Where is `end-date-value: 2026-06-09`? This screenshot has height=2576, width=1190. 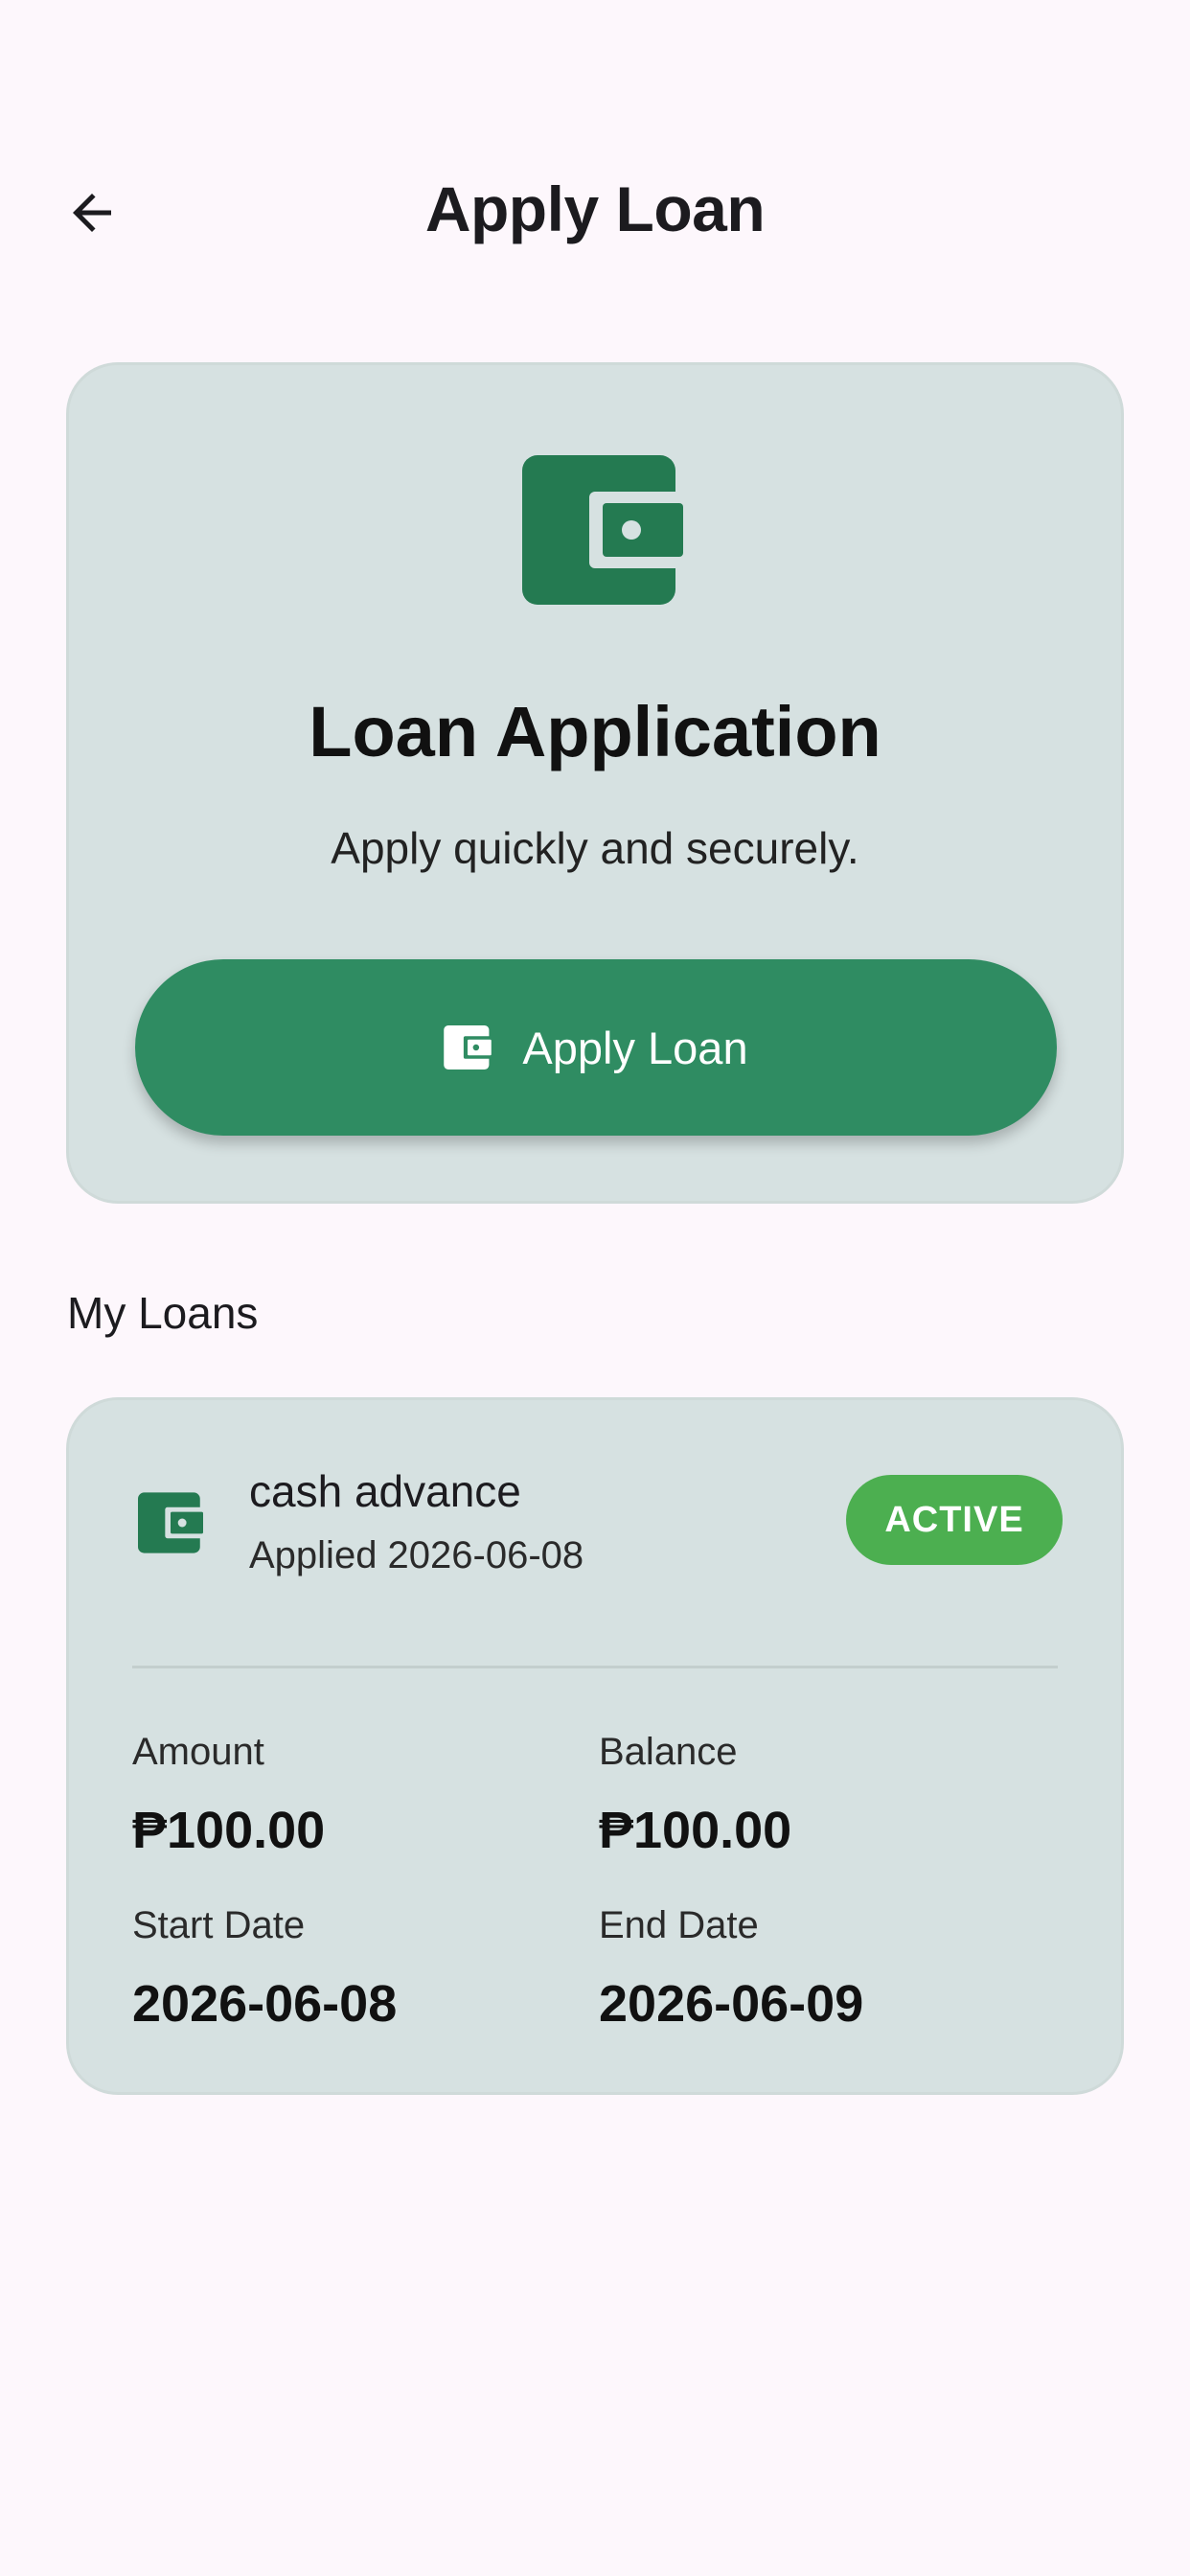
end-date-value: 2026-06-09 is located at coordinates (732, 2004).